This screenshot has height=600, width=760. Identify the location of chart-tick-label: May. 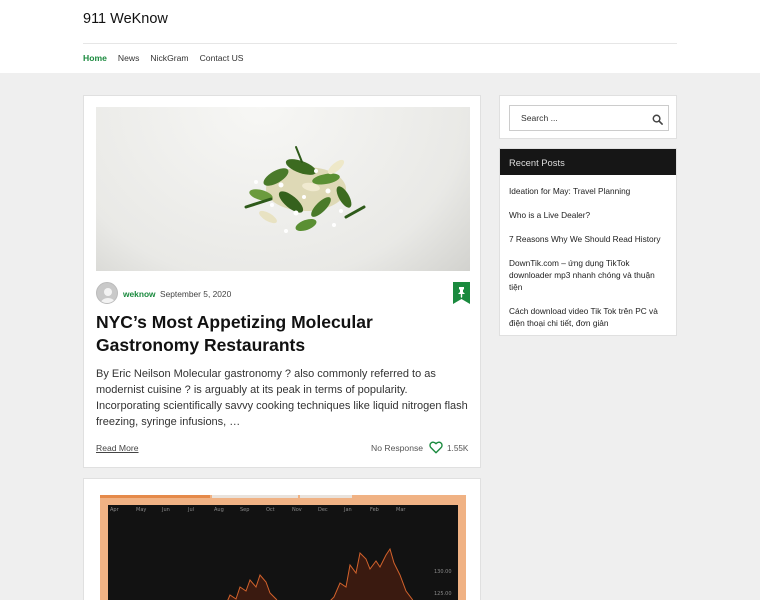
(141, 510).